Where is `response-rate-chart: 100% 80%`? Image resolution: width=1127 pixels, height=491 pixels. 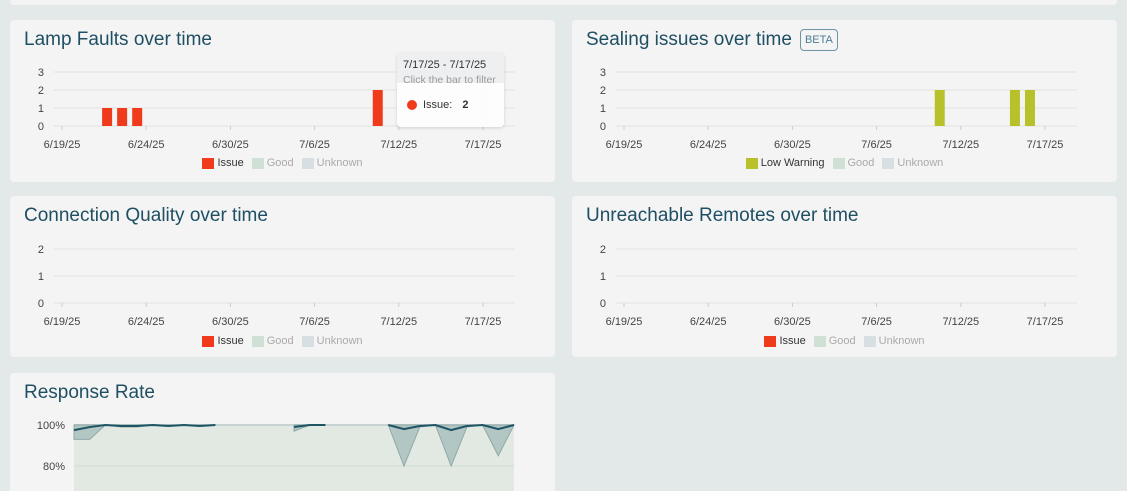
response-rate-chart: 100% 80% is located at coordinates (282, 432).